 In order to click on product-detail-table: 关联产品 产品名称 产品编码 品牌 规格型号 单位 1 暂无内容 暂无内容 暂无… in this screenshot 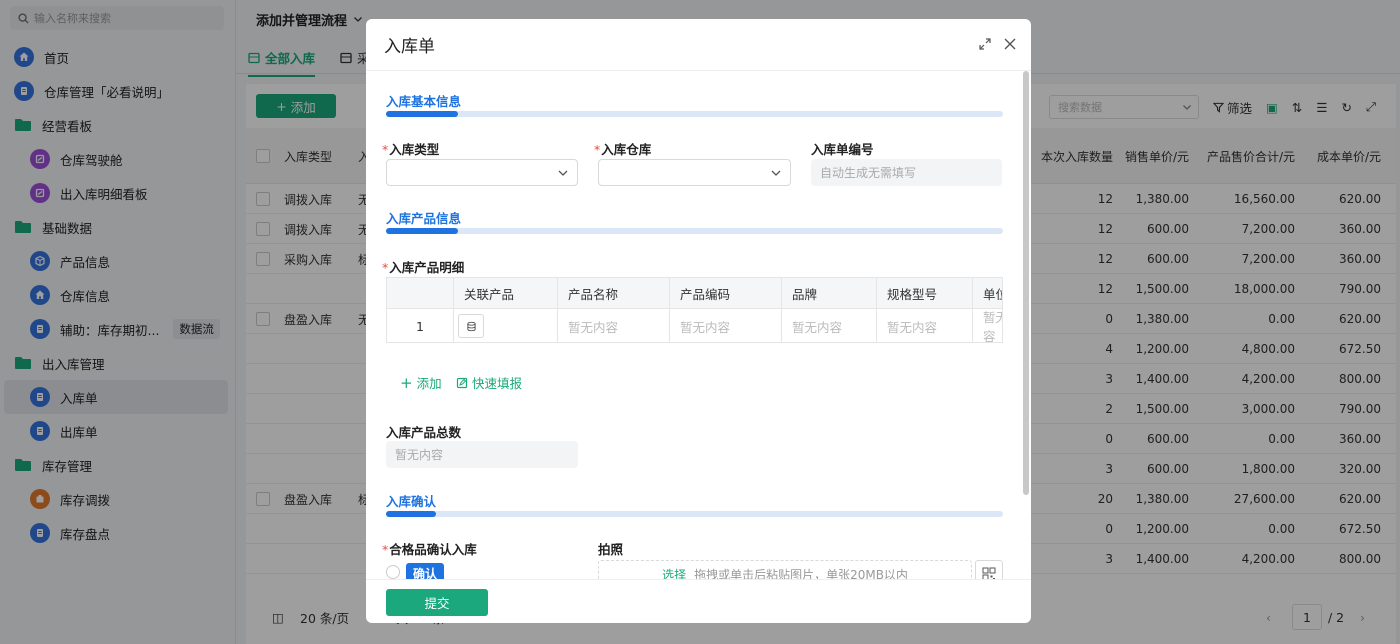, I will do `click(694, 310)`.